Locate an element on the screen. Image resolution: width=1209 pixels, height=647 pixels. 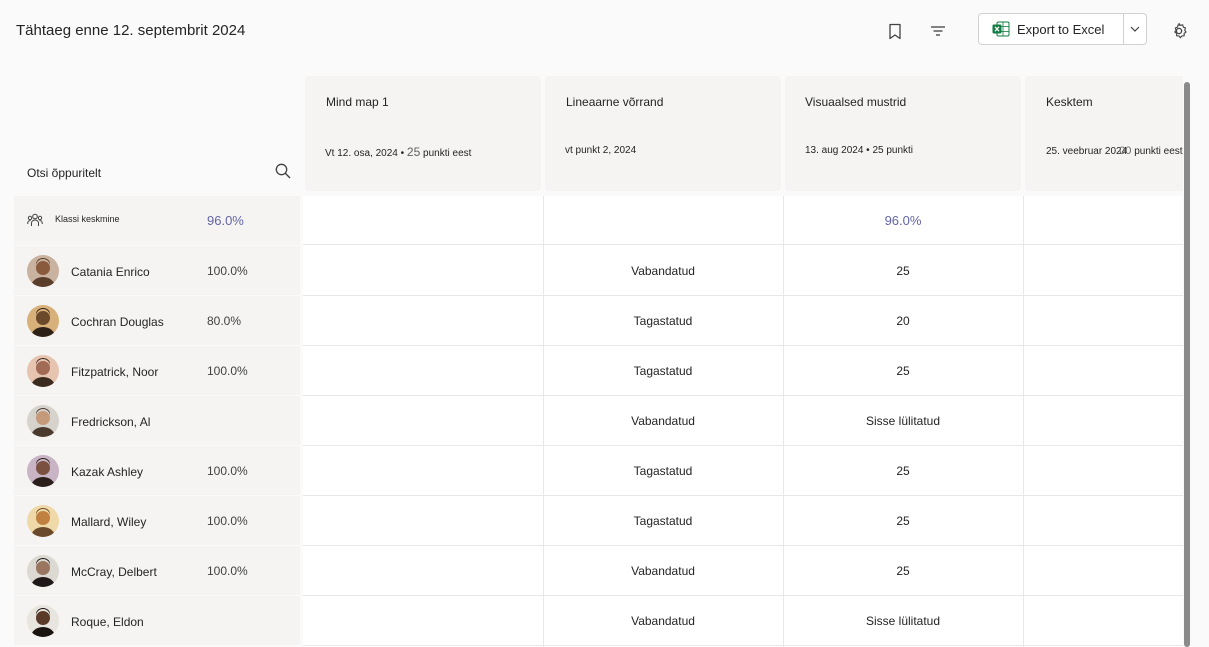
search-icon is located at coordinates (283, 171).